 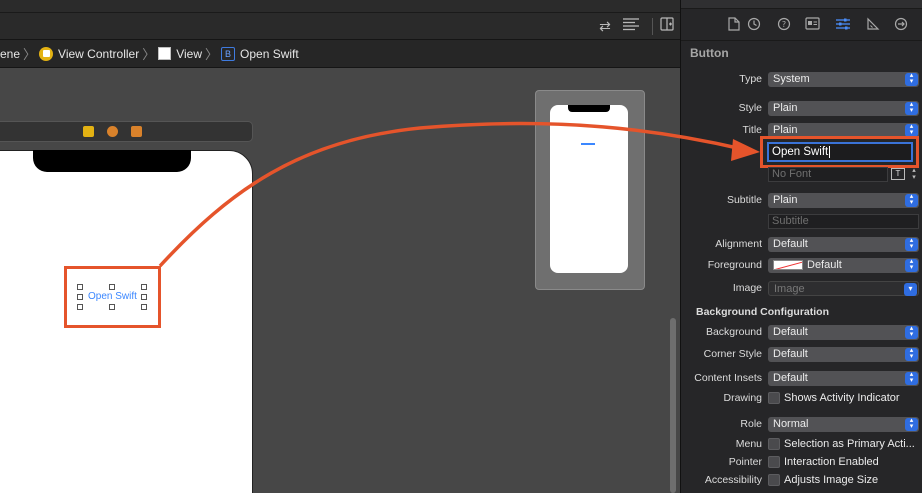 What do you see at coordinates (46, 53) in the screenshot?
I see `view-controller-icon` at bounding box center [46, 53].